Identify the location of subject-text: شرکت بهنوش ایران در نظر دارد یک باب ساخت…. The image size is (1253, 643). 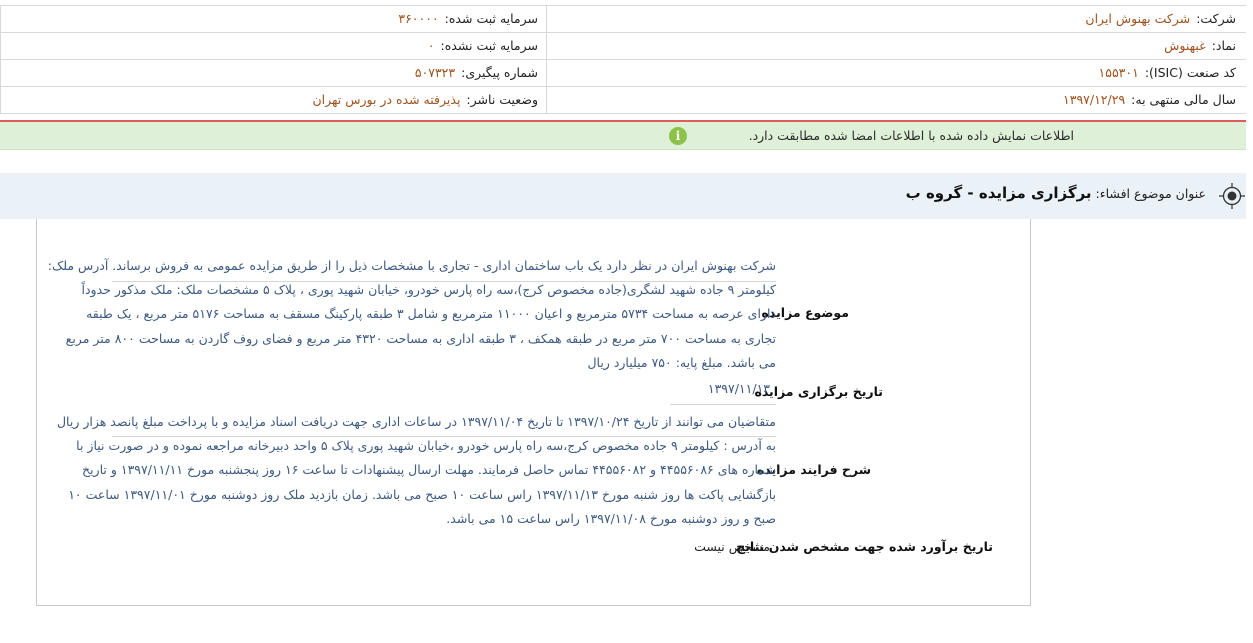
(411, 314).